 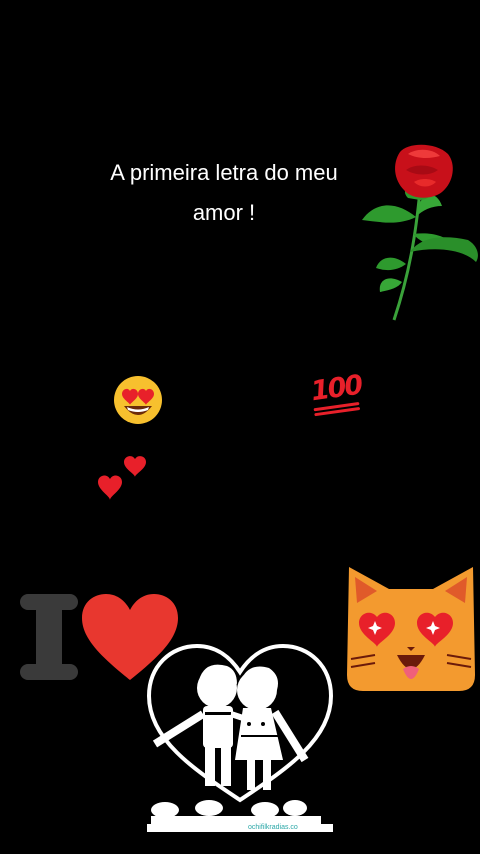 What do you see at coordinates (224, 193) in the screenshot?
I see `caption-text: A primeira letra do meu amor !` at bounding box center [224, 193].